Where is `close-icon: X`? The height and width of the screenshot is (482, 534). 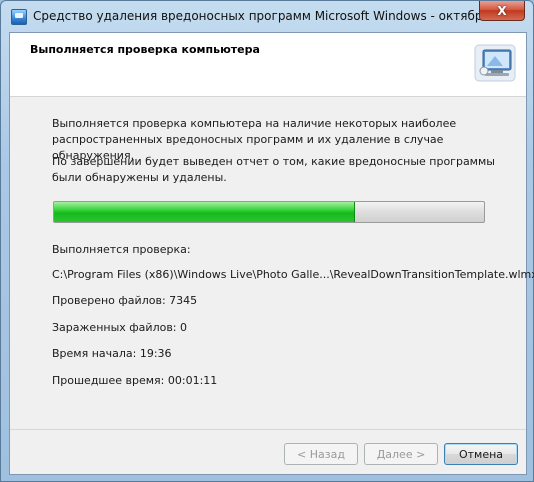 close-icon: X is located at coordinates (502, 10).